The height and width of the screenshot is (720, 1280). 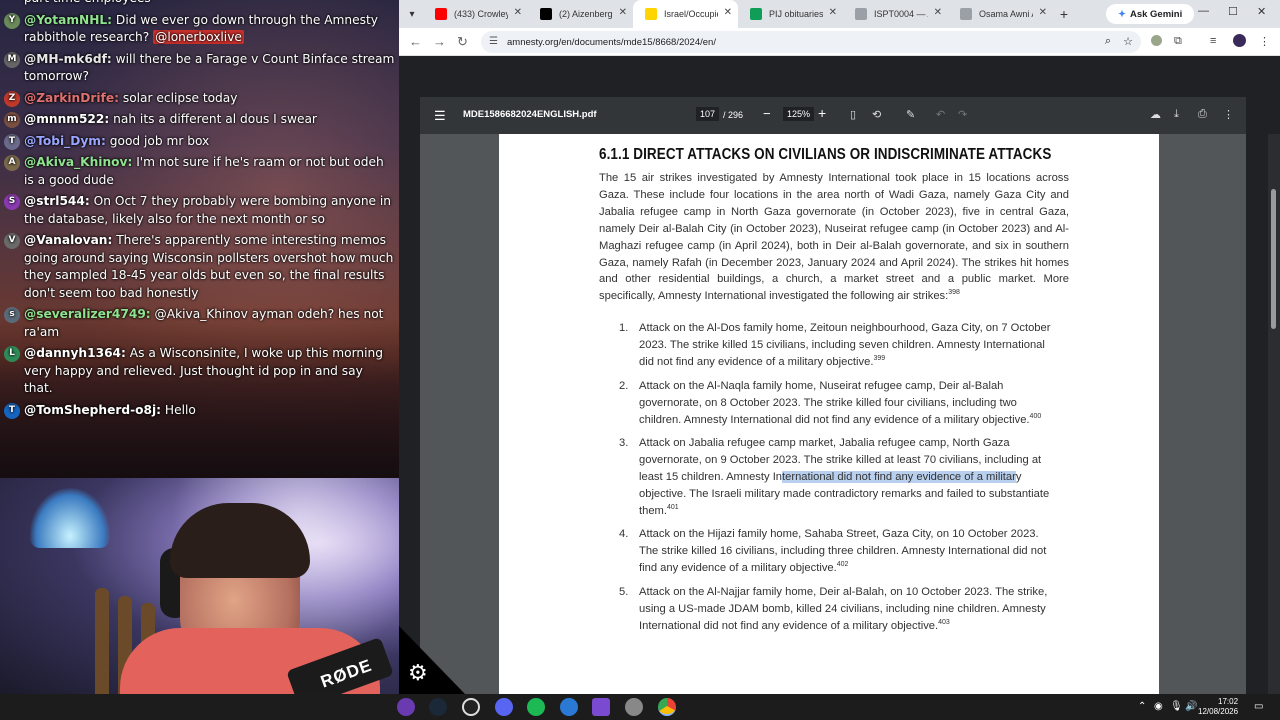 What do you see at coordinates (415, 41) in the screenshot?
I see `back-icon: ←` at bounding box center [415, 41].